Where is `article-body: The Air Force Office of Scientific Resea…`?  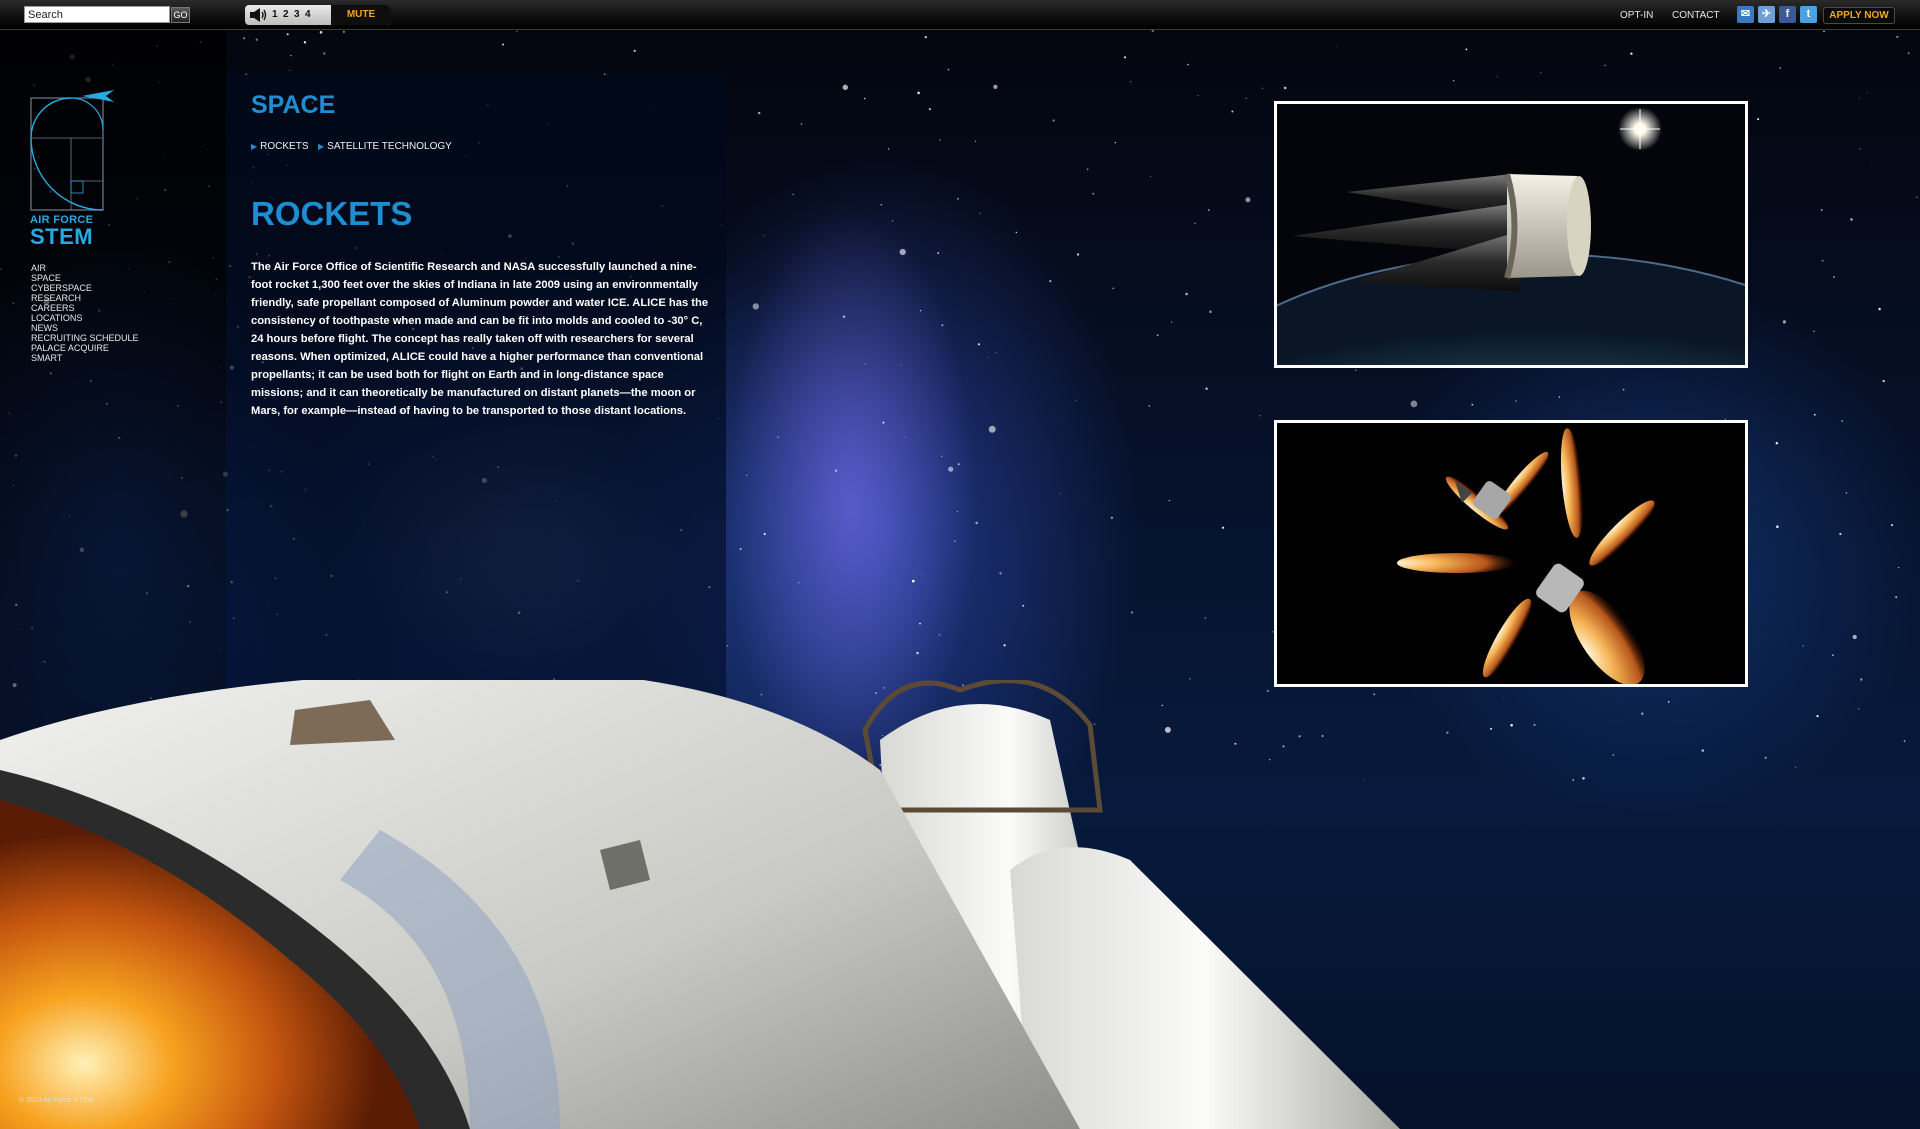 article-body: The Air Force Office of Scientific Resea… is located at coordinates (480, 339).